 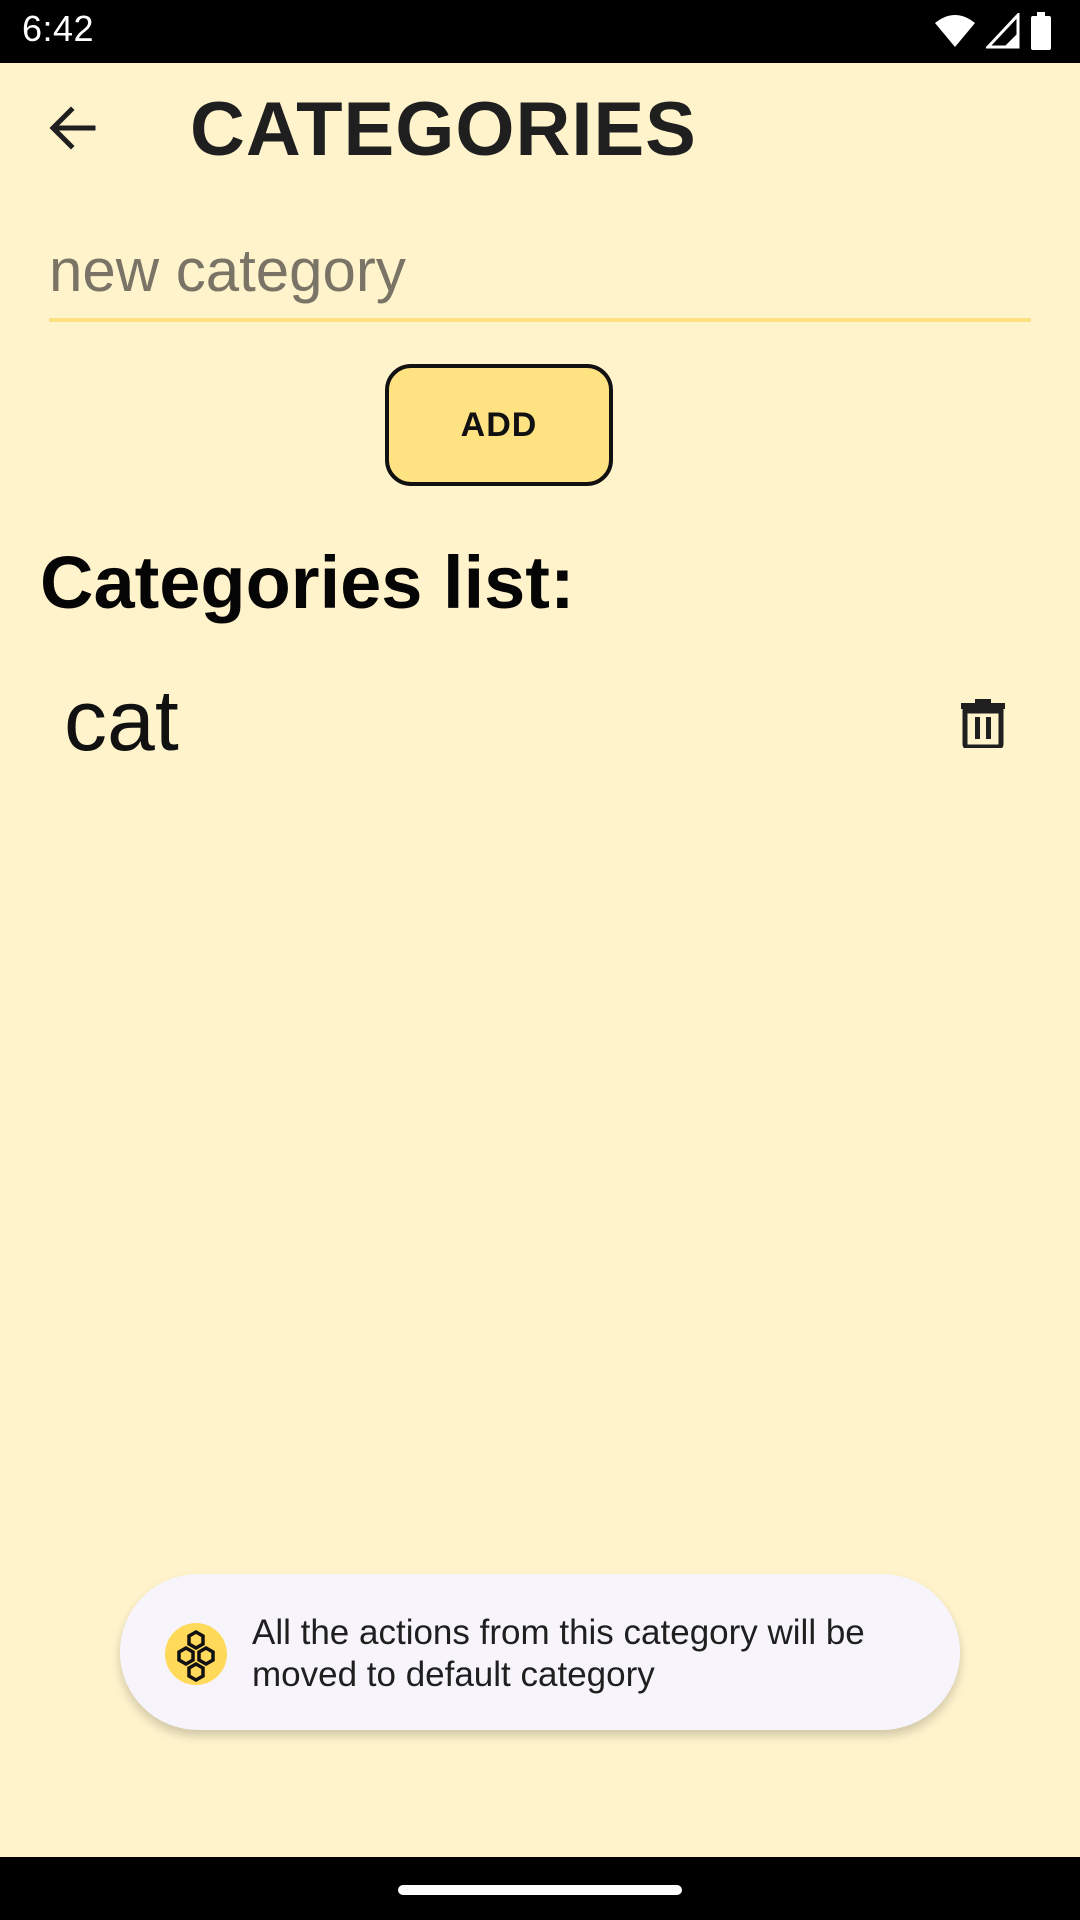 I want to click on arrow-left-icon, so click(x=72, y=128).